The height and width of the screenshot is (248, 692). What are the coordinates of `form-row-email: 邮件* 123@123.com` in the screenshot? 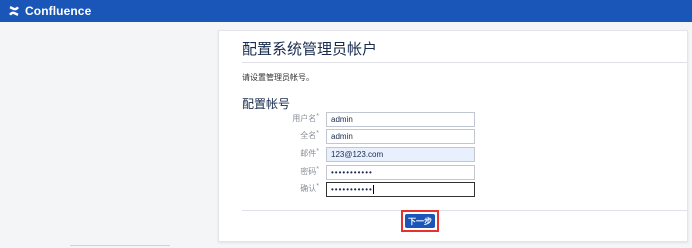 It's located at (454, 154).